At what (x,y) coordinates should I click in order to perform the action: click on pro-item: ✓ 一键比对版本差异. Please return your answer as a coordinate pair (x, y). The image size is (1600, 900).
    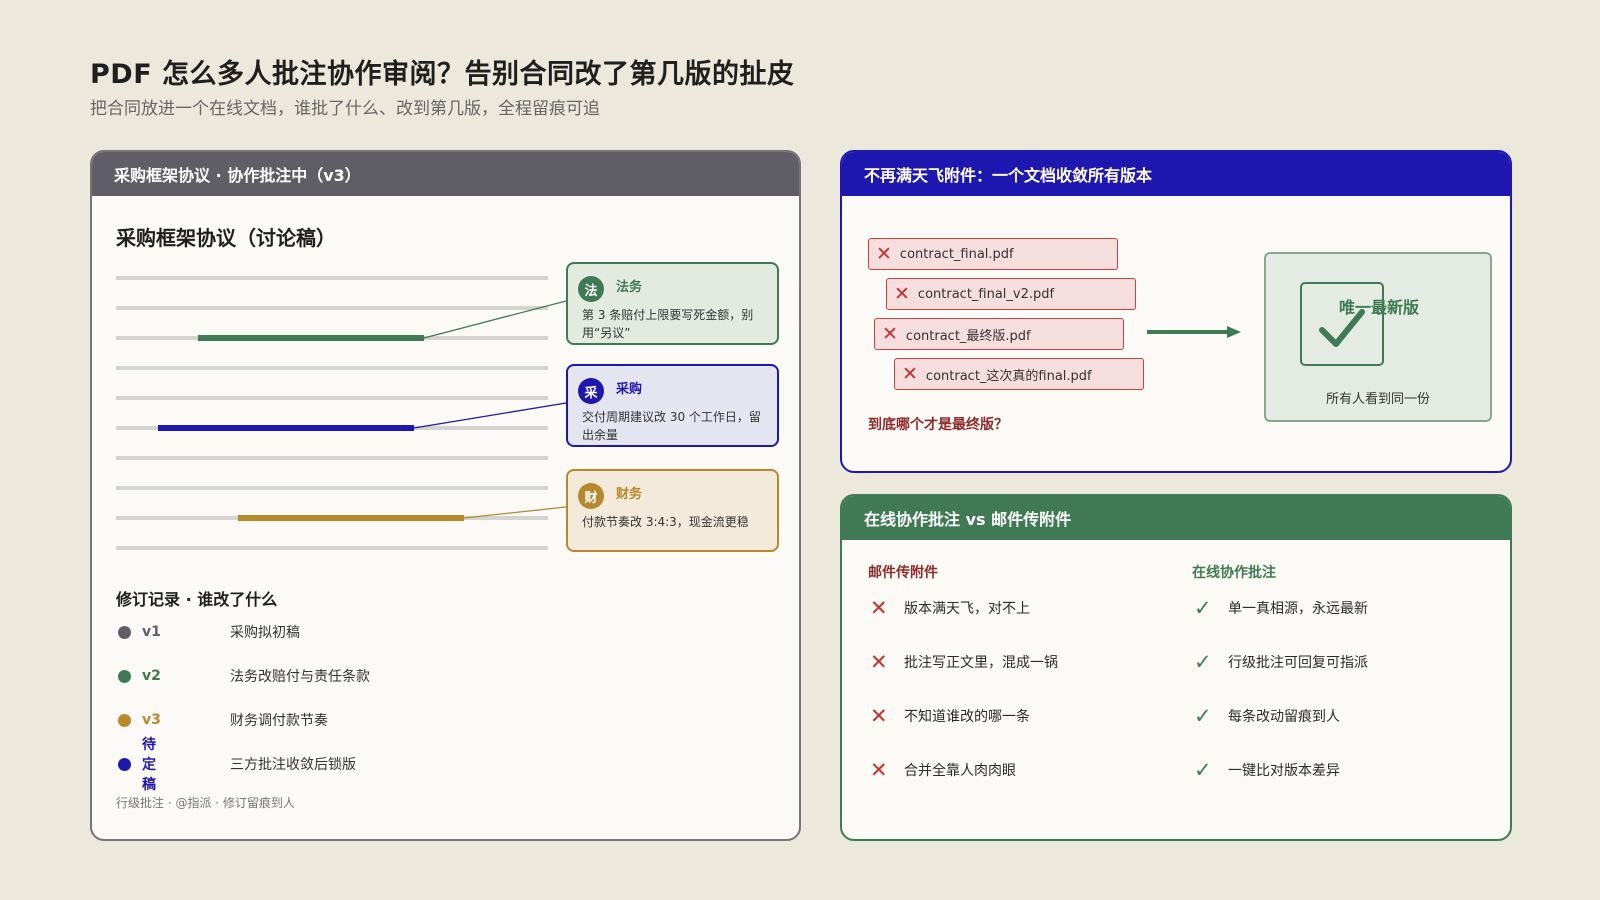
    Looking at the image, I should click on (1267, 770).